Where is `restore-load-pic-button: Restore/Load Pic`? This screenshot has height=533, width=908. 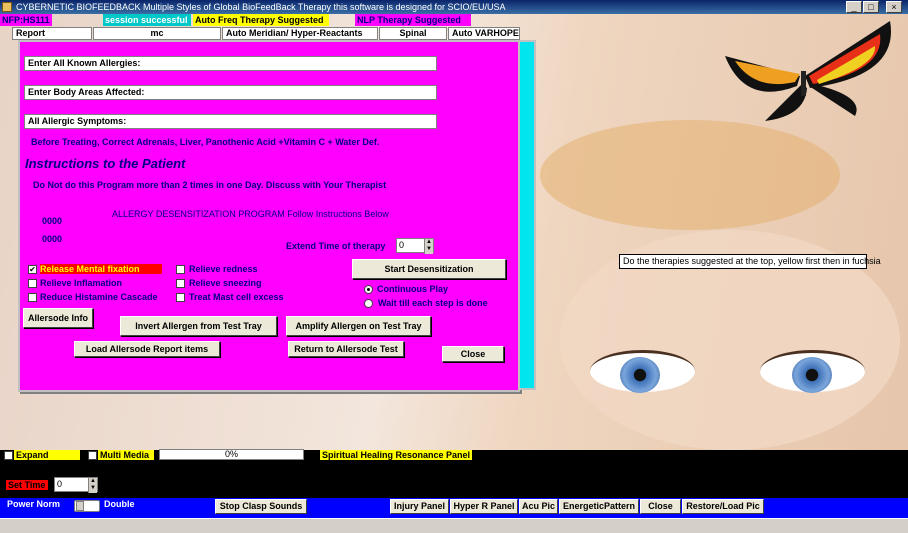
restore-load-pic-button: Restore/Load Pic is located at coordinates (723, 506).